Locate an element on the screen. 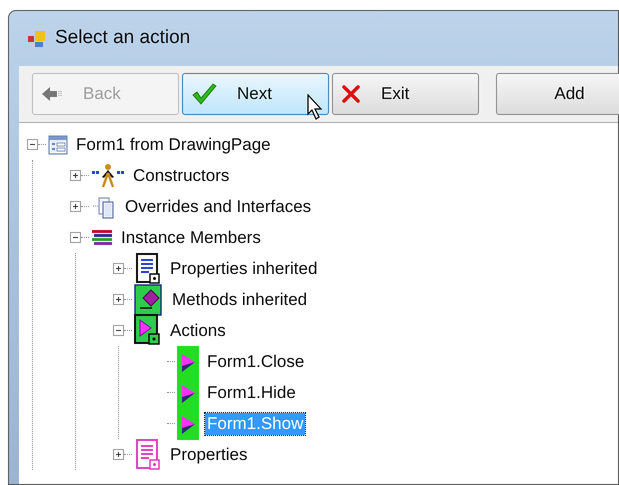 The width and height of the screenshot is (619, 485). form-icon is located at coordinates (58, 144).